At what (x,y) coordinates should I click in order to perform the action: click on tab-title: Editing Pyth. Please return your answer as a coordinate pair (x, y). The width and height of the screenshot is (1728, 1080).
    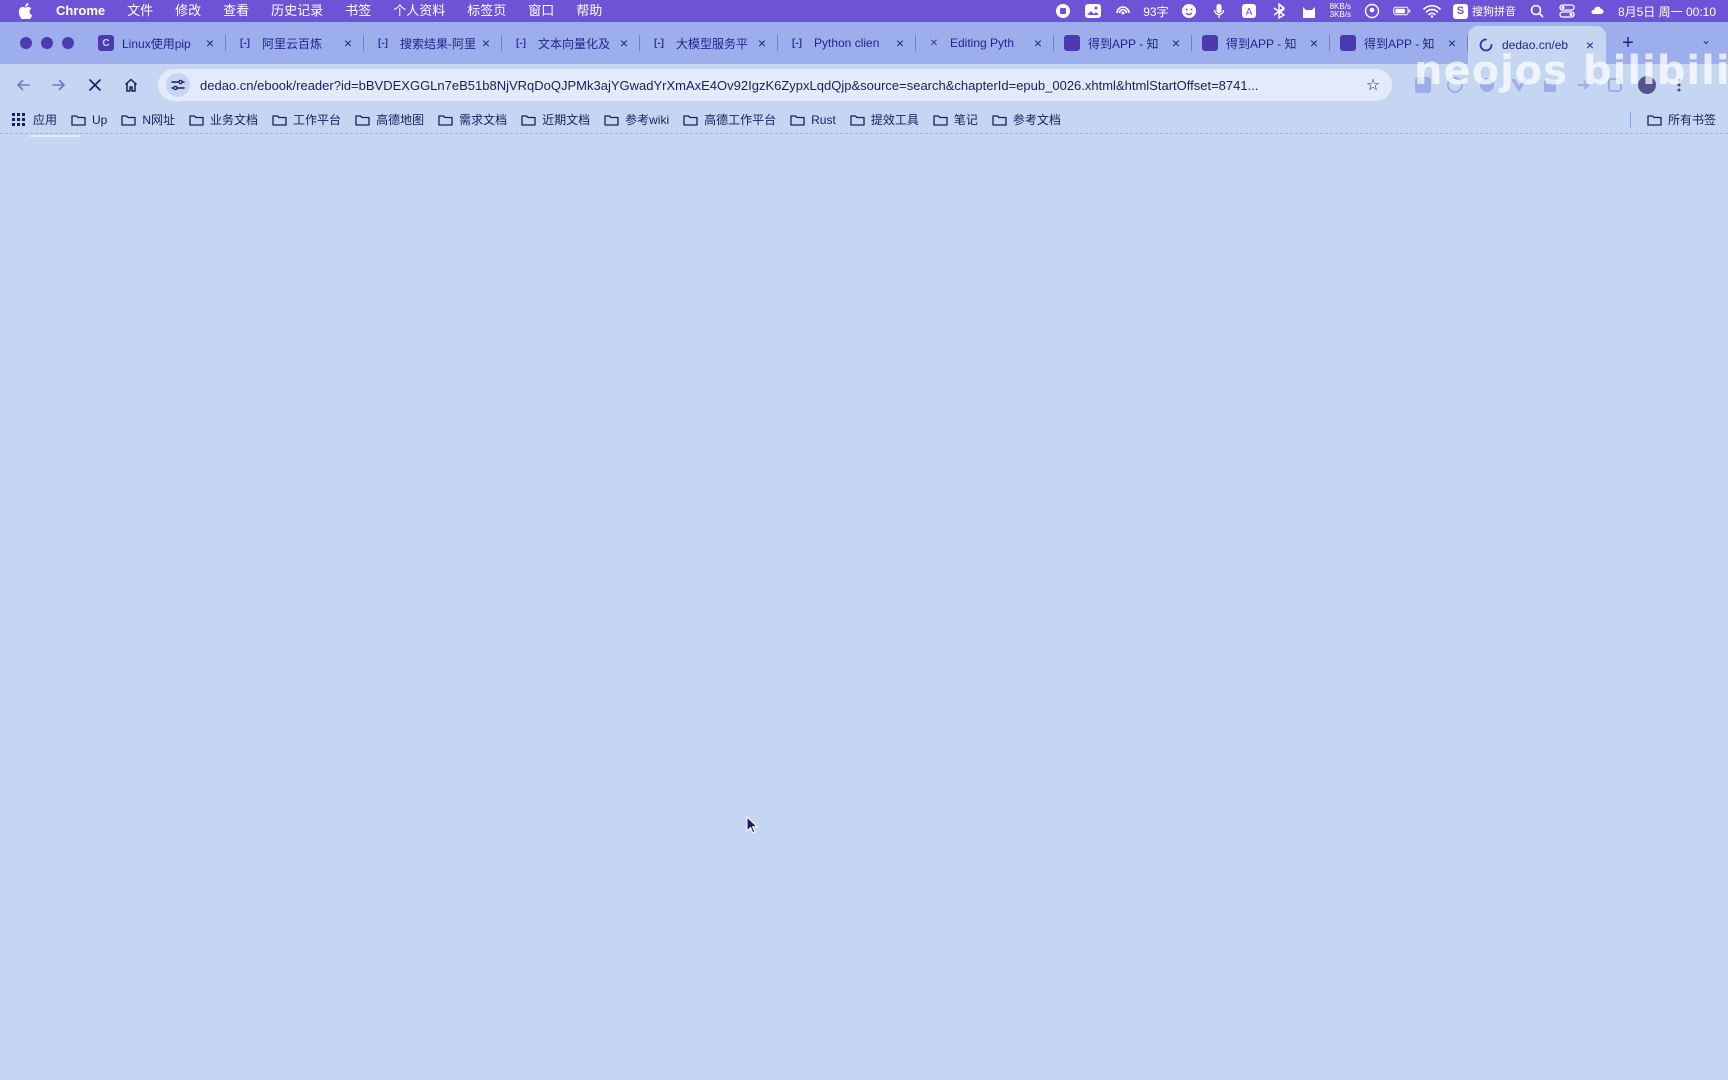
    Looking at the image, I should click on (982, 43).